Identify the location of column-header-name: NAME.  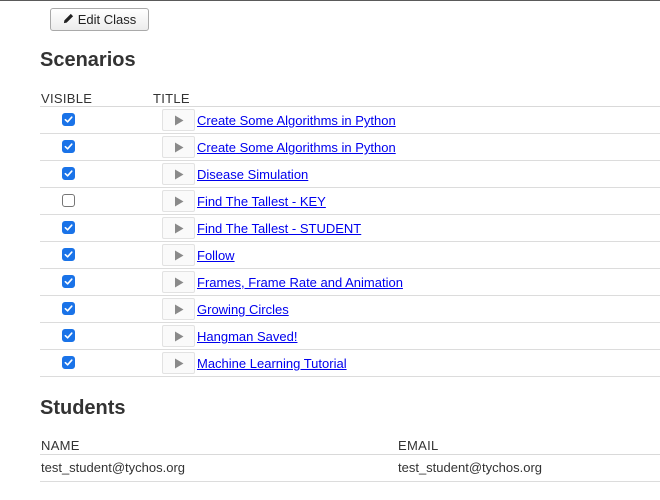
(60, 445).